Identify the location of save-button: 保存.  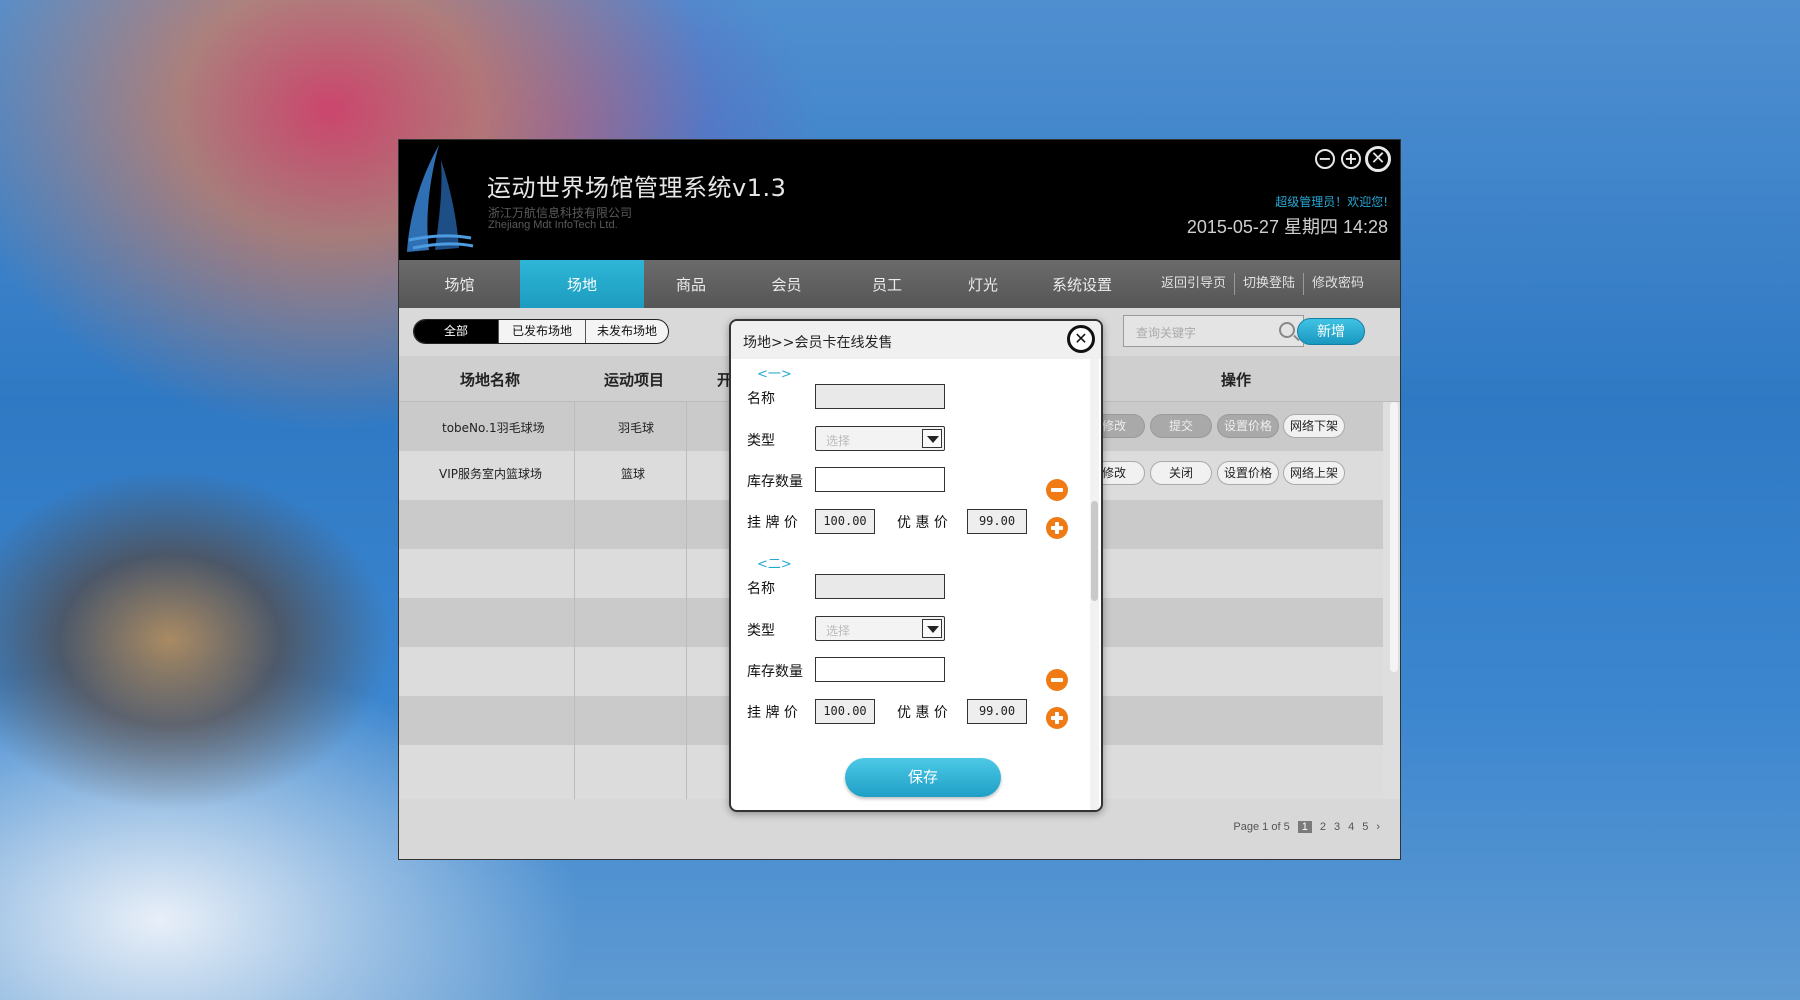
(923, 777).